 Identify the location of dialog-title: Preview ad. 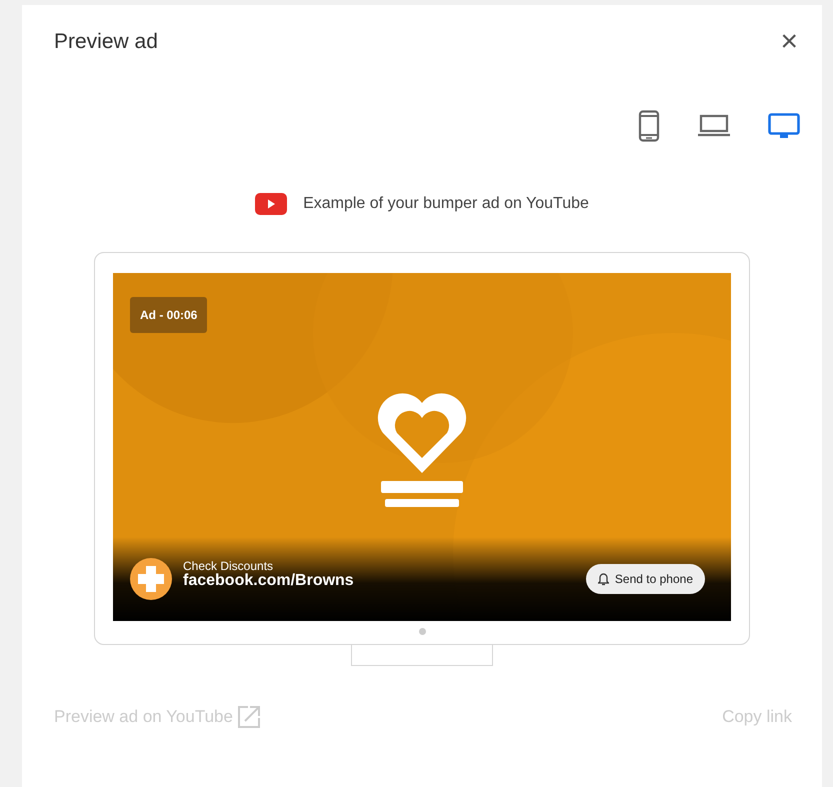
(106, 42).